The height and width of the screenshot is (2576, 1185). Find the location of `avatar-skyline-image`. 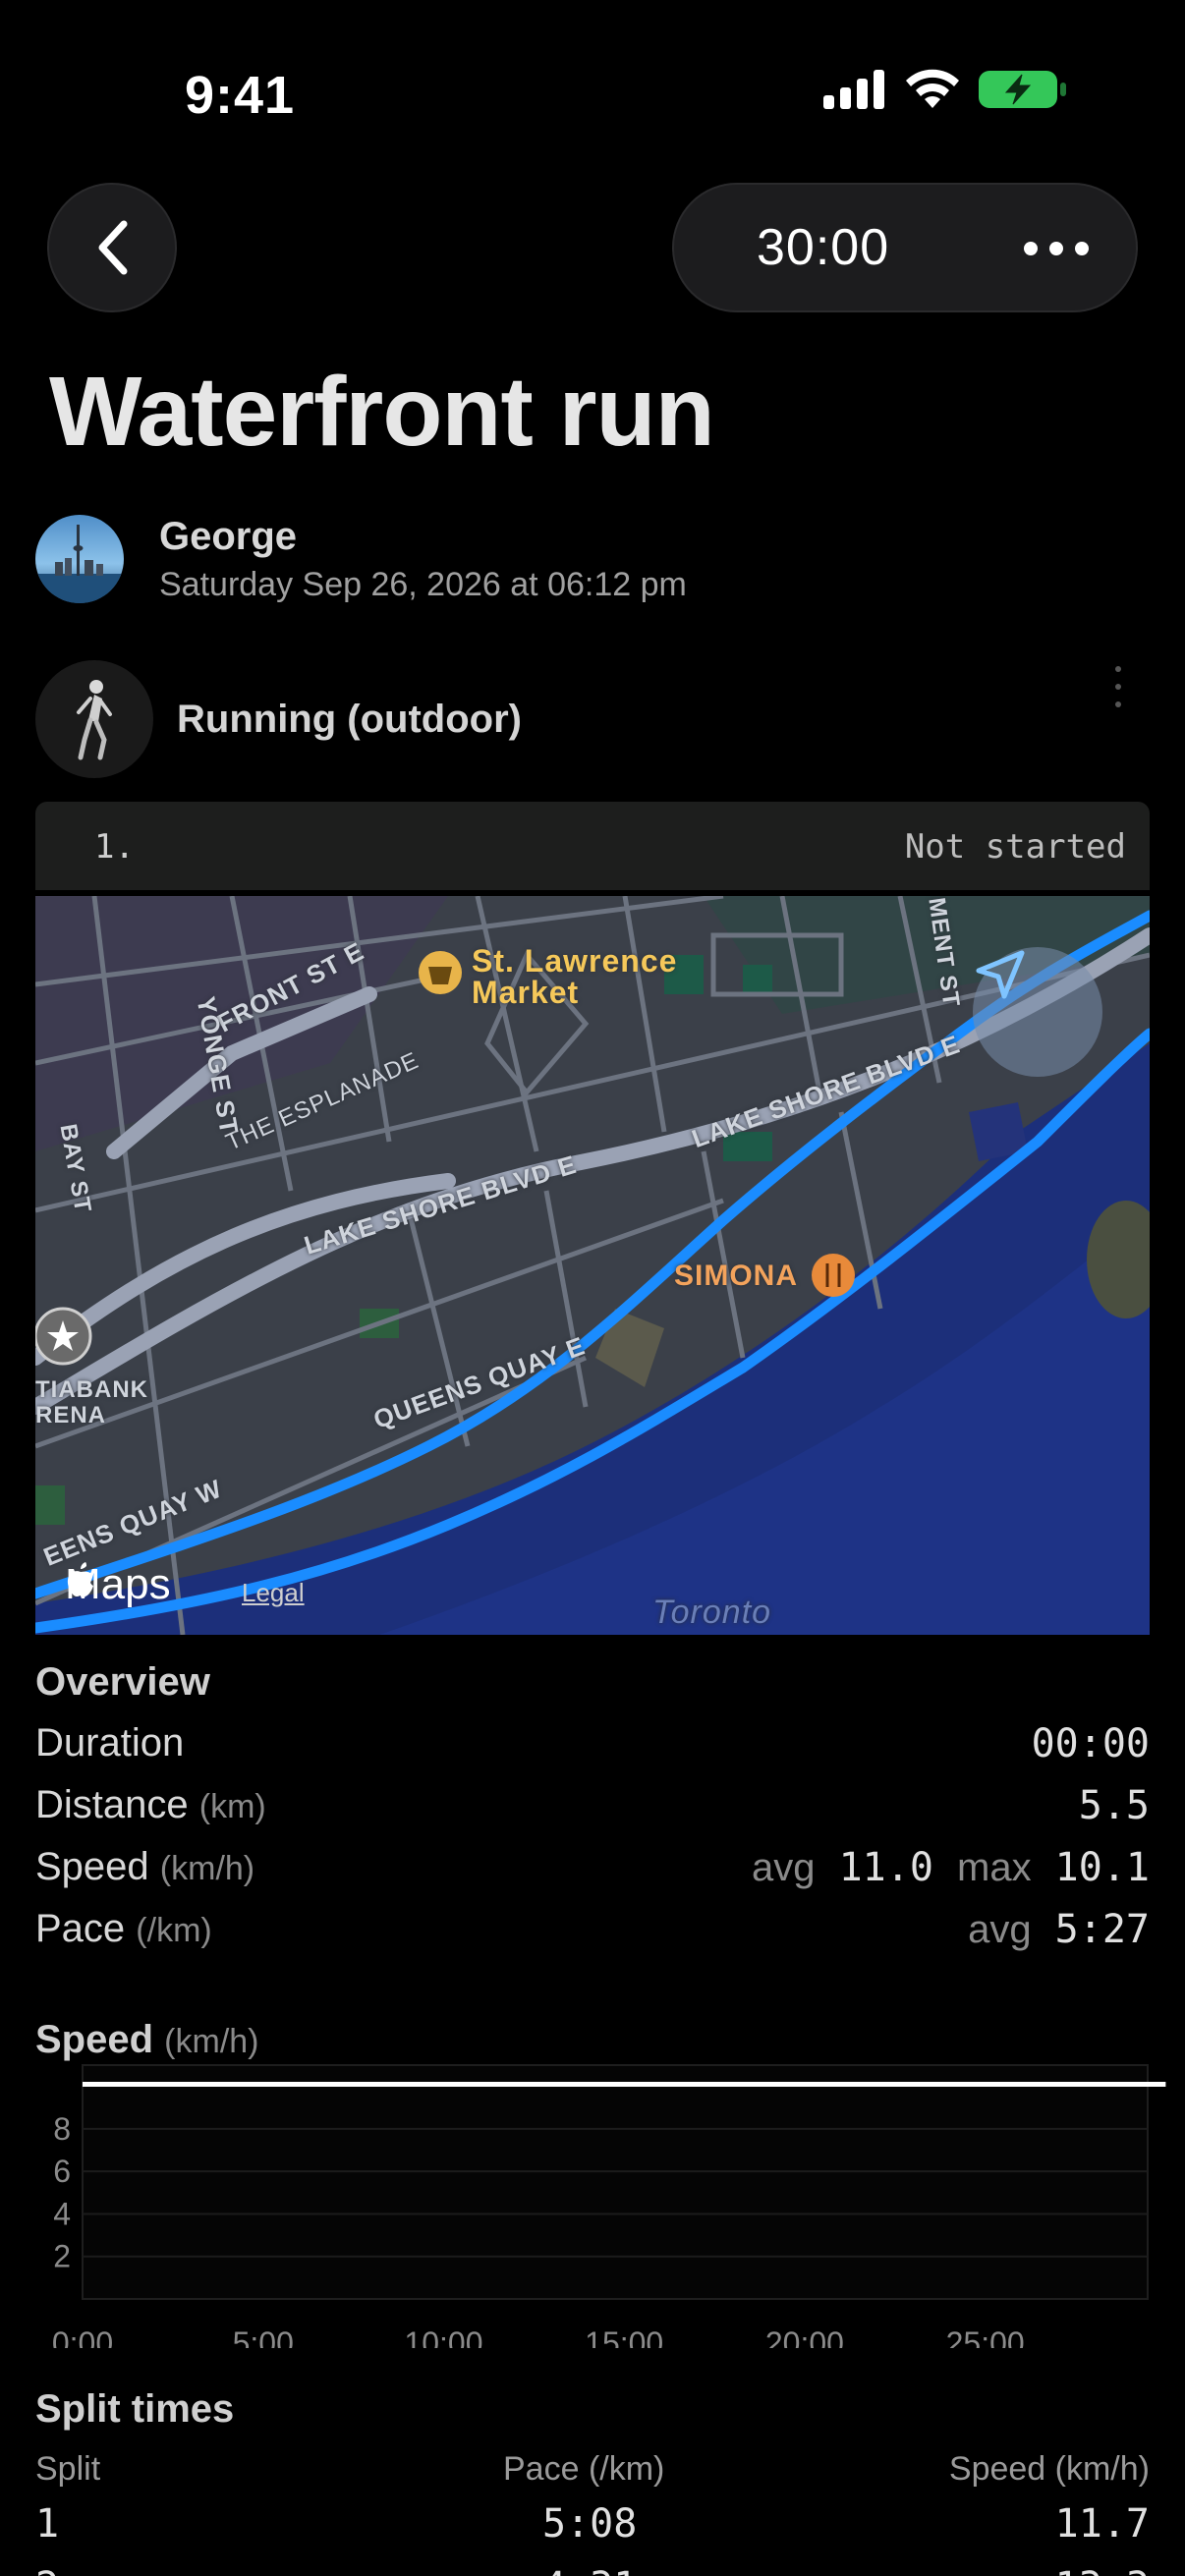

avatar-skyline-image is located at coordinates (80, 564).